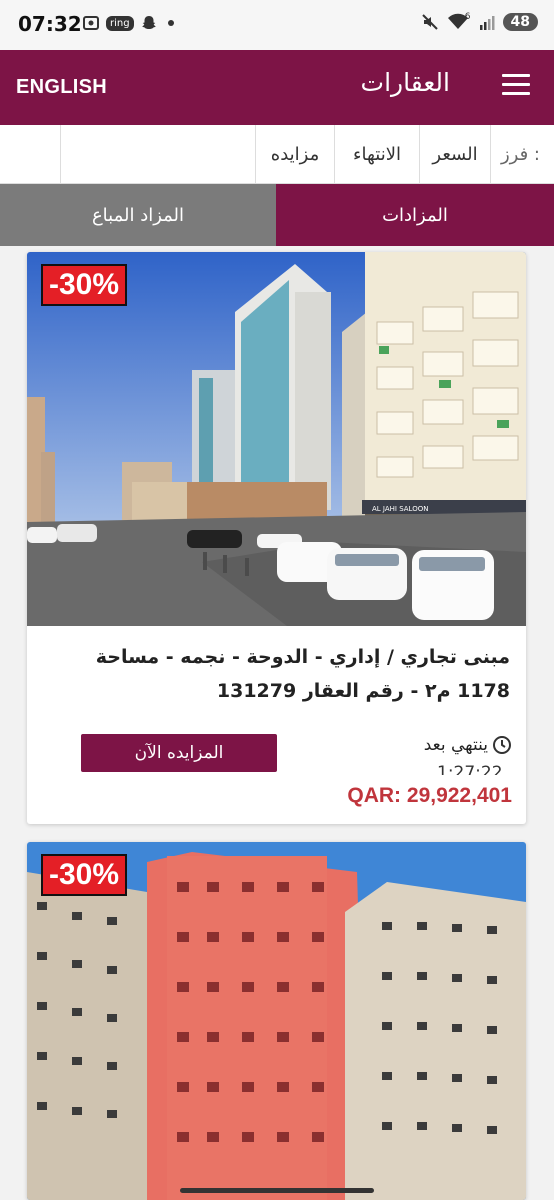 The width and height of the screenshot is (554, 1200). What do you see at coordinates (520, 154) in the screenshot?
I see `sort-label: فرز :` at bounding box center [520, 154].